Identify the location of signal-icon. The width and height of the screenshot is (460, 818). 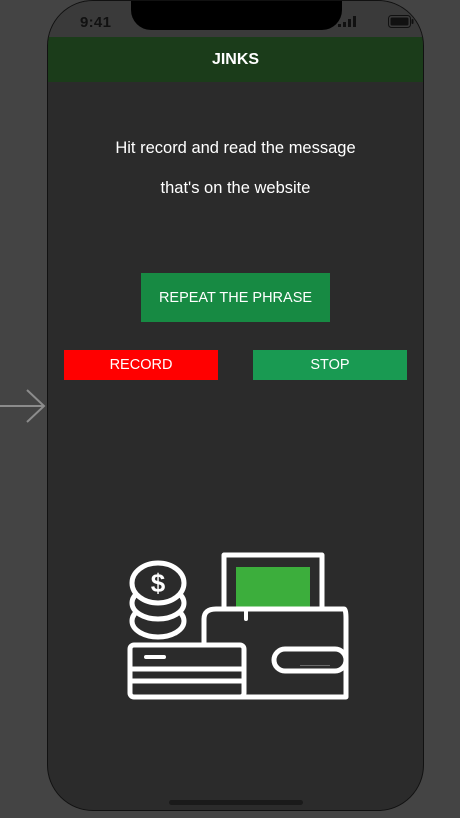
(347, 21).